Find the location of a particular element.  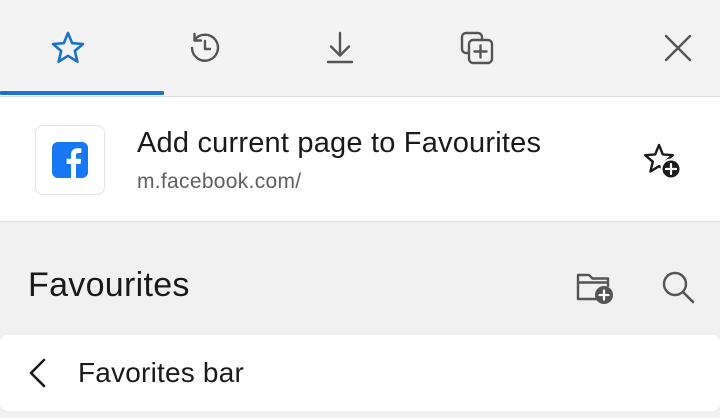

folder-label: Favorites bar is located at coordinates (161, 372).